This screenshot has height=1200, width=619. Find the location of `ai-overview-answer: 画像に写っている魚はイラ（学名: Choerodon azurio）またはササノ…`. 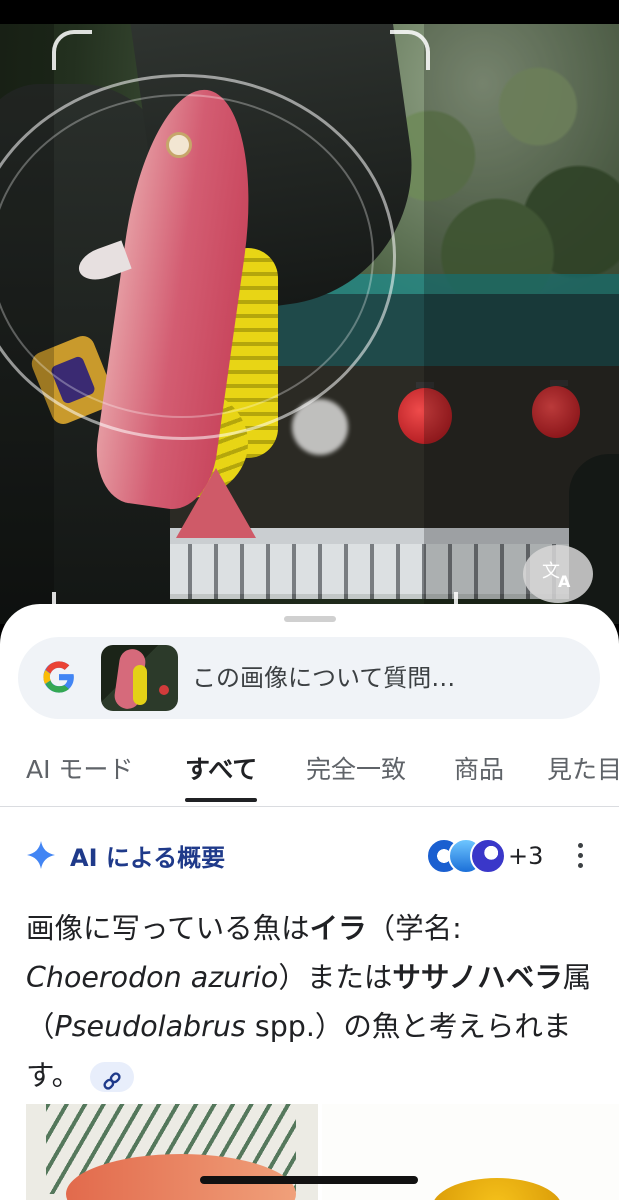

ai-overview-answer: 画像に写っている魚はイラ（学名: Choerodon azurio）またはササノ… is located at coordinates (309, 1002).